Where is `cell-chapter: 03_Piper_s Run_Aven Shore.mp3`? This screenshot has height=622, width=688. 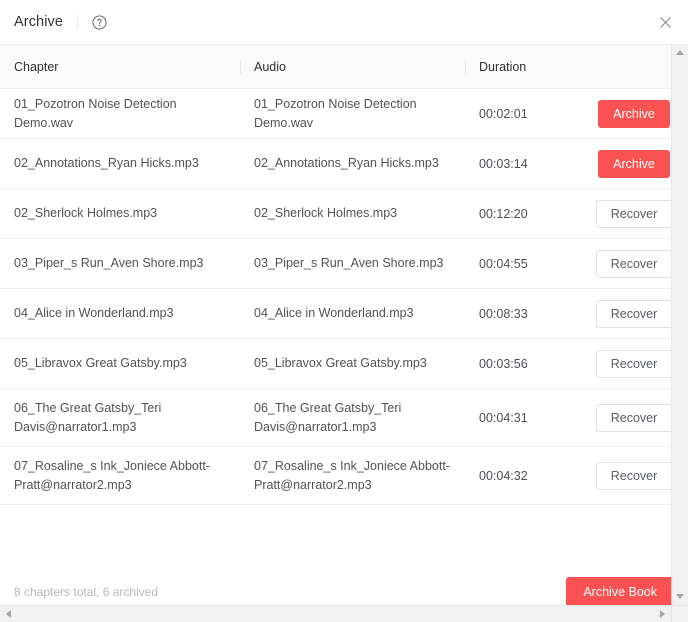
cell-chapter: 03_Piper_s Run_Aven Shore.mp3 is located at coordinates (120, 263).